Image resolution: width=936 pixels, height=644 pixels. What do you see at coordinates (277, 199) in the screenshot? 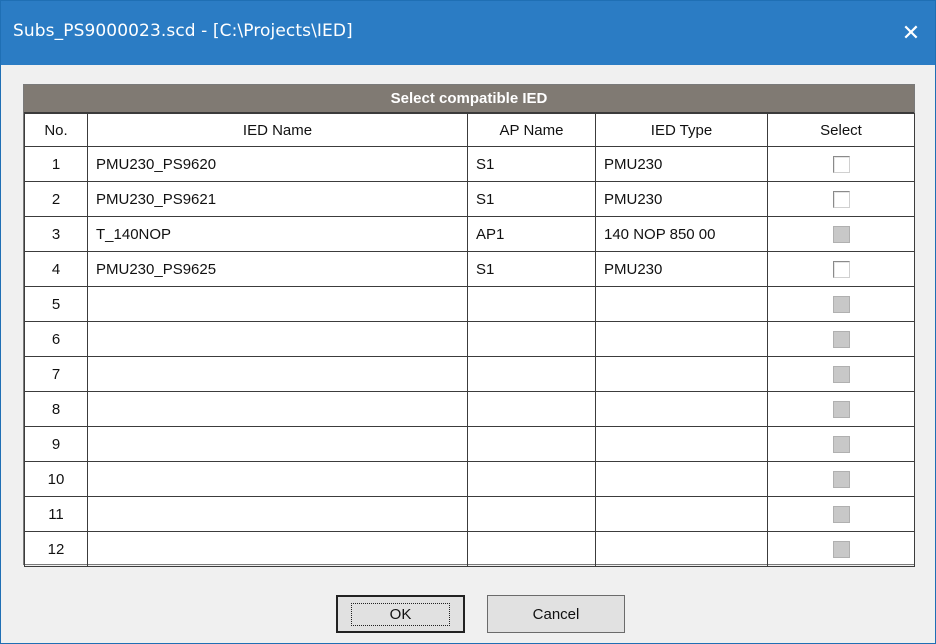
I see `ied-name-cell: PMU230_PS9621` at bounding box center [277, 199].